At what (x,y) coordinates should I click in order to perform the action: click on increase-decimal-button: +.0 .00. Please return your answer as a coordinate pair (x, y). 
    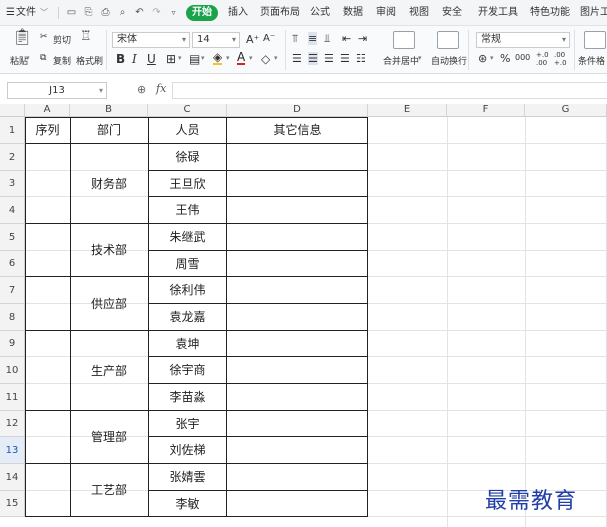
    Looking at the image, I should click on (542, 59).